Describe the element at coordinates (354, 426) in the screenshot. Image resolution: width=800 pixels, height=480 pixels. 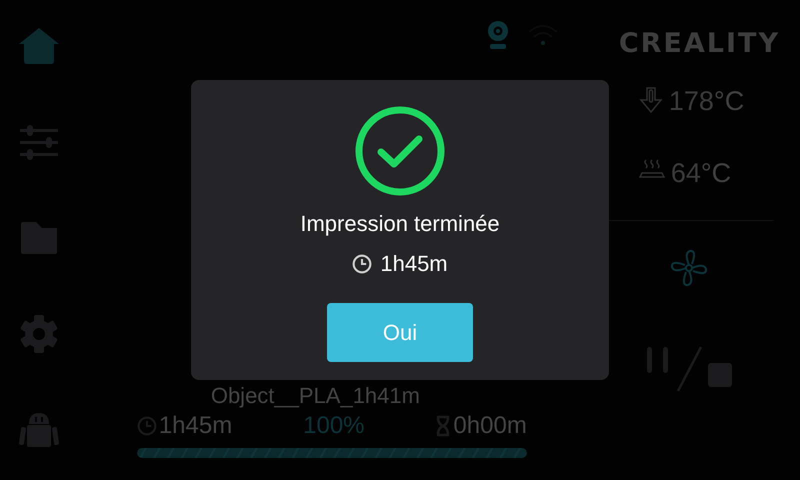
I see `percent-sign: %` at that location.